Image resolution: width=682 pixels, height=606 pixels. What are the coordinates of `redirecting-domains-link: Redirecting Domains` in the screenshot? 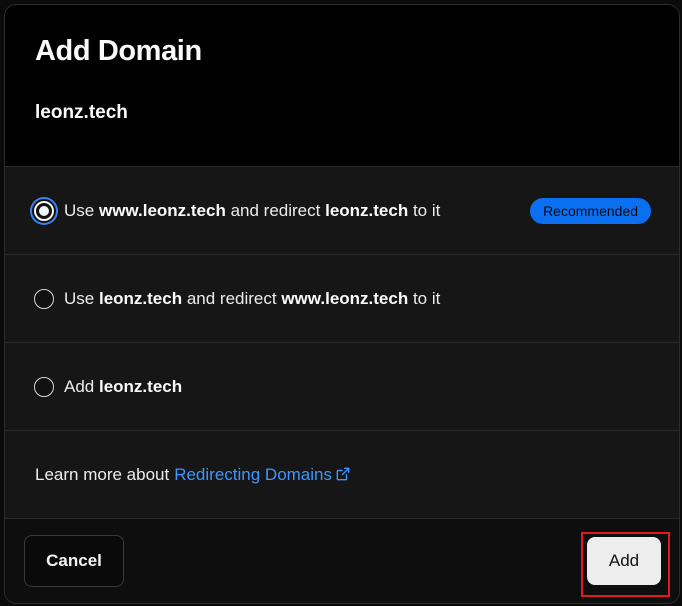 It's located at (262, 475).